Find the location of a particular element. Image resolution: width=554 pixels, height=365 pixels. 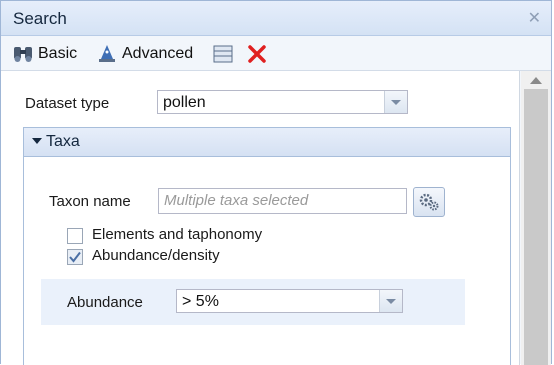

taxon-picker-button is located at coordinates (429, 202).